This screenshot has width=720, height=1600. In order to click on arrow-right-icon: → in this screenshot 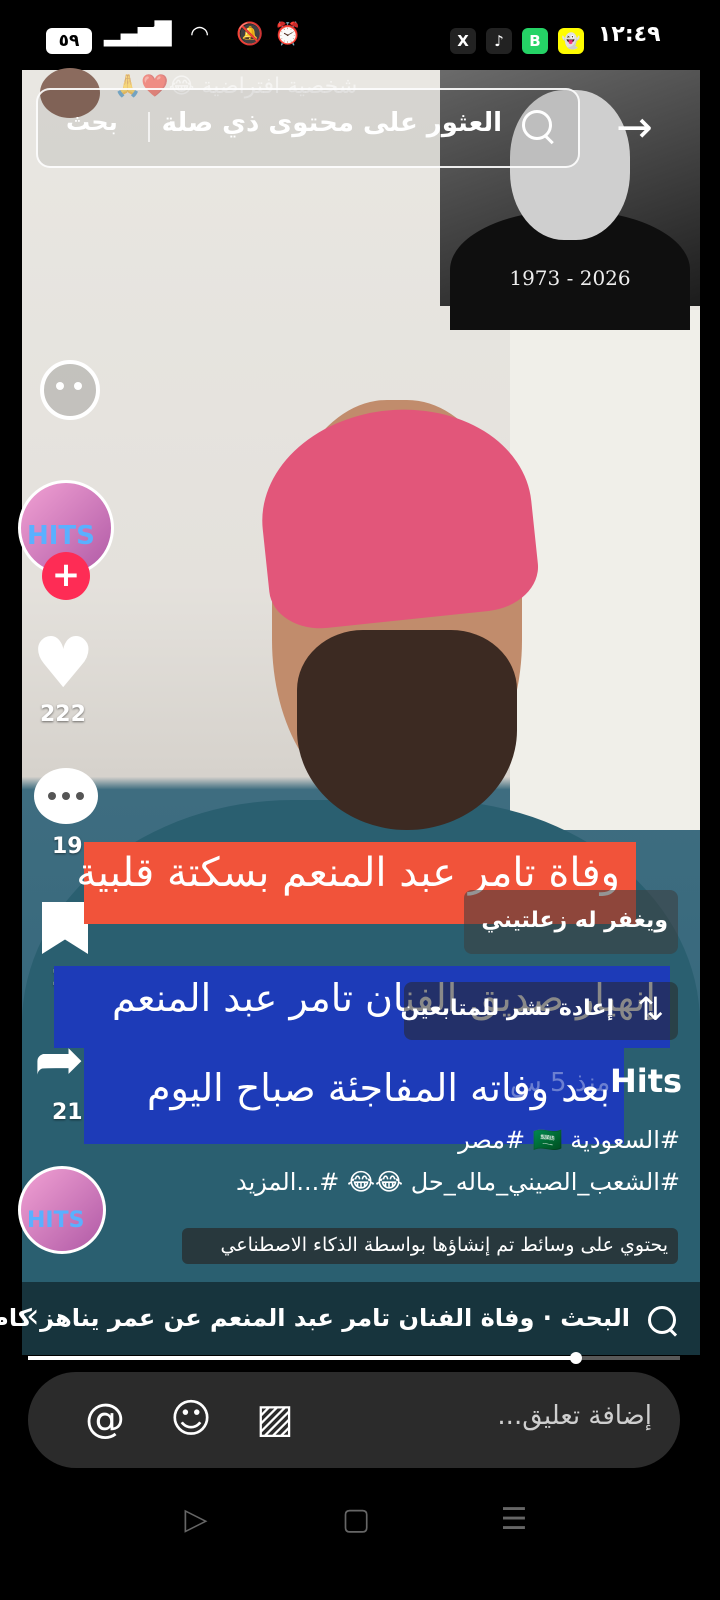, I will do `click(634, 127)`.